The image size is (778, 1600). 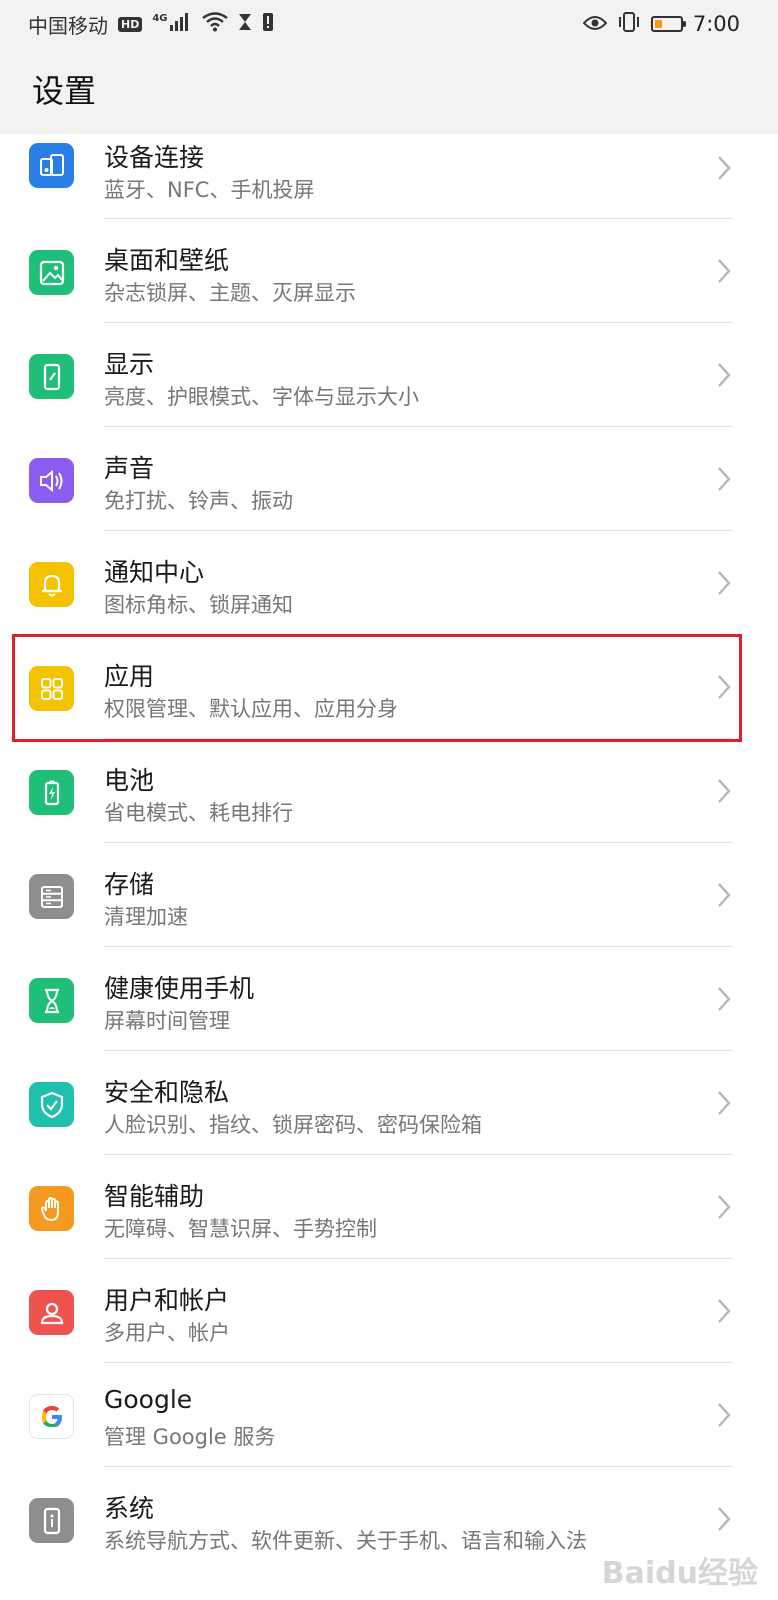 What do you see at coordinates (154, 1196) in the screenshot?
I see `item-title: 智能辅助` at bounding box center [154, 1196].